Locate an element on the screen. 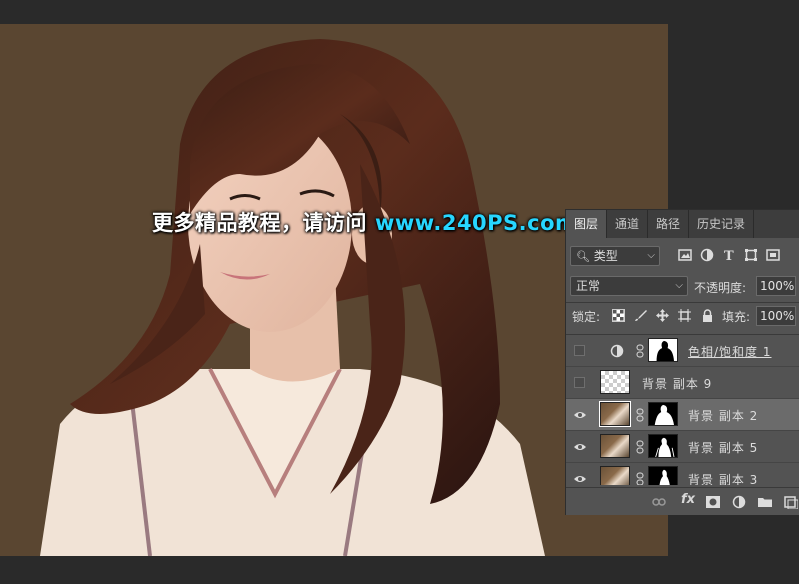 This screenshot has width=799, height=584. watermark-text: 更多精品教程，请访问 www.240PS.com is located at coordinates (364, 222).